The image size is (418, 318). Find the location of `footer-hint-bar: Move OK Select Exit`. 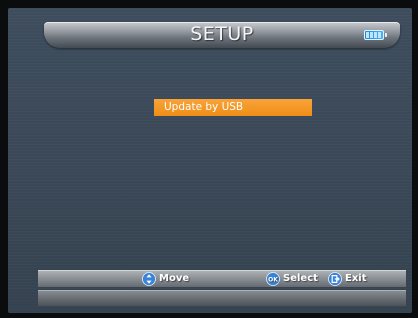

footer-hint-bar: Move OK Select Exit is located at coordinates (222, 278).